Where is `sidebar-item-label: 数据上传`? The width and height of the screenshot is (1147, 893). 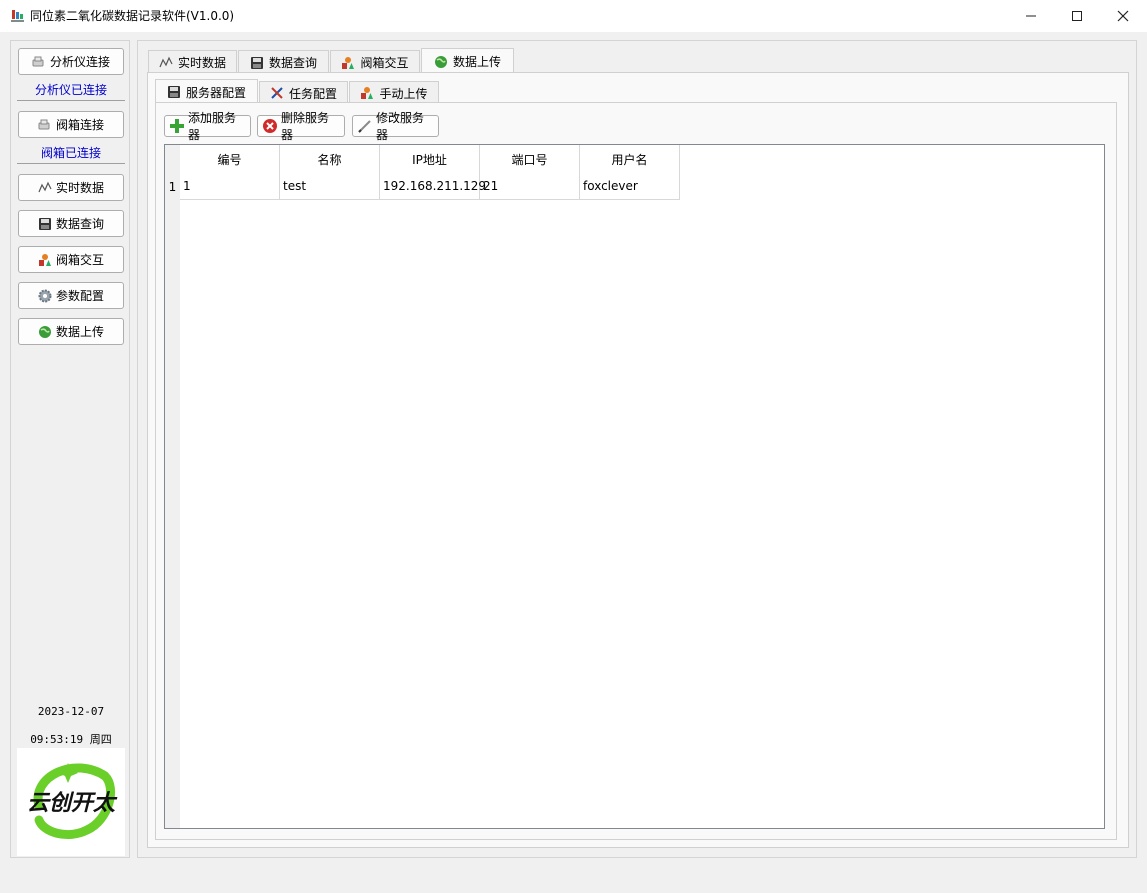
sidebar-item-label: 数据上传 is located at coordinates (79, 332).